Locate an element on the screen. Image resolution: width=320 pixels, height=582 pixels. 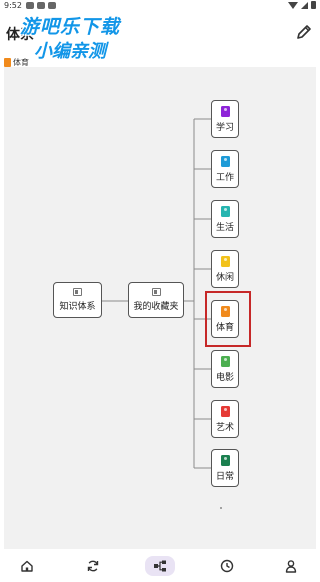
wifi-icon is located at coordinates (293, 5).